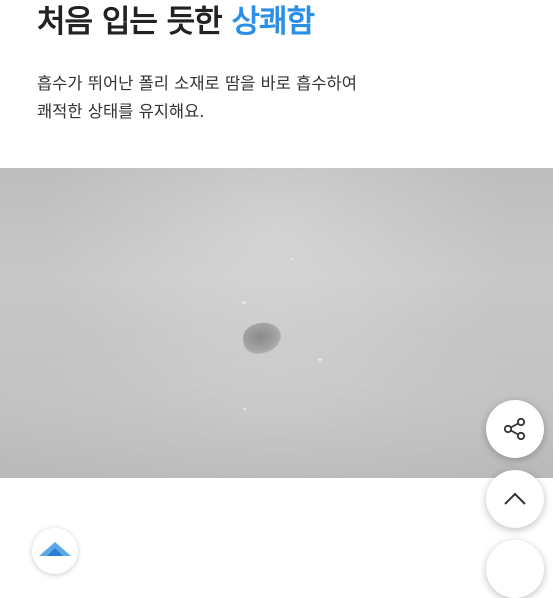 The image size is (553, 598). I want to click on chevron-up-icon, so click(515, 498).